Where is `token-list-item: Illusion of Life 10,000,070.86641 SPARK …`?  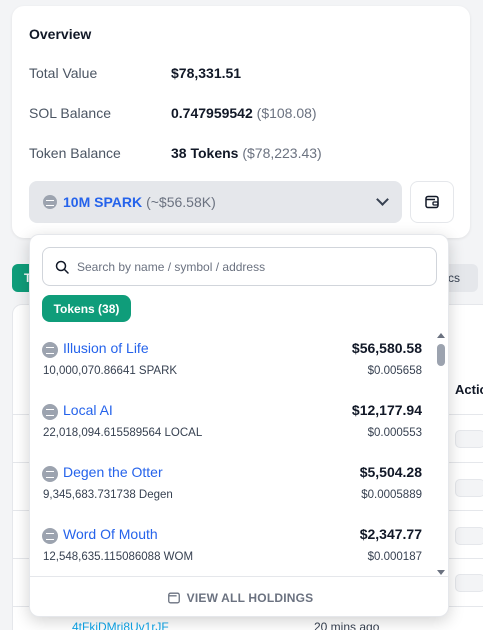 token-list-item: Illusion of Life 10,000,070.86641 SPARK … is located at coordinates (232, 362).